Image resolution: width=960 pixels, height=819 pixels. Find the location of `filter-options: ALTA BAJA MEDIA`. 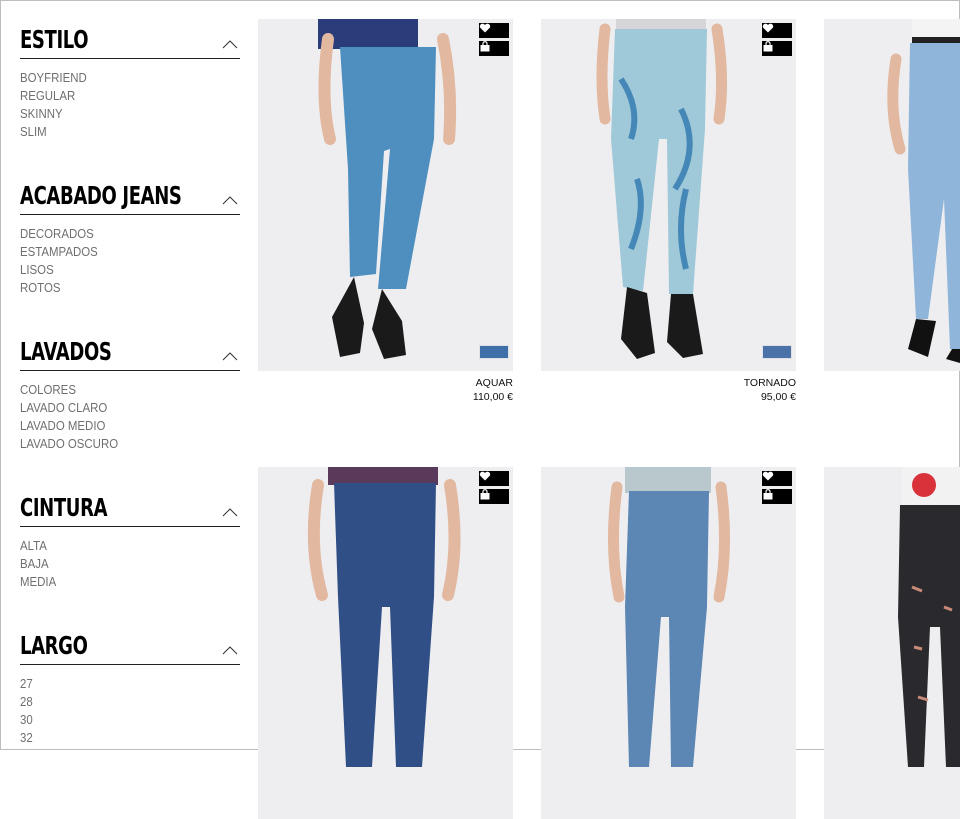

filter-options: ALTA BAJA MEDIA is located at coordinates (130, 564).